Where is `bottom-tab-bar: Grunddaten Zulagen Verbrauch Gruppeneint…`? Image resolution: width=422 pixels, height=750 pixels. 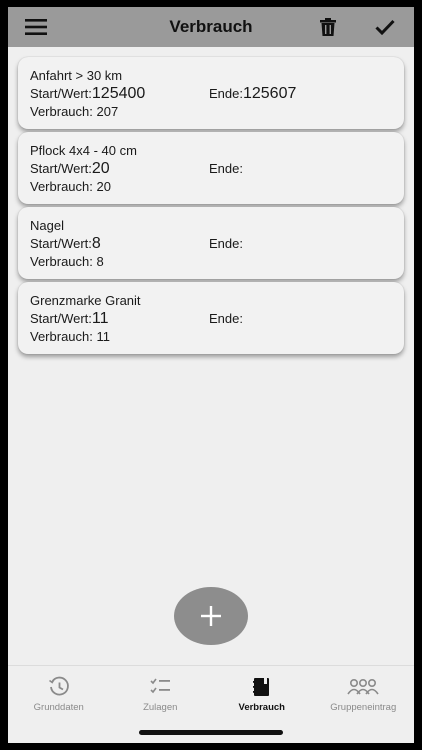 bottom-tab-bar: Grunddaten Zulagen Verbrauch Gruppeneint… is located at coordinates (211, 696).